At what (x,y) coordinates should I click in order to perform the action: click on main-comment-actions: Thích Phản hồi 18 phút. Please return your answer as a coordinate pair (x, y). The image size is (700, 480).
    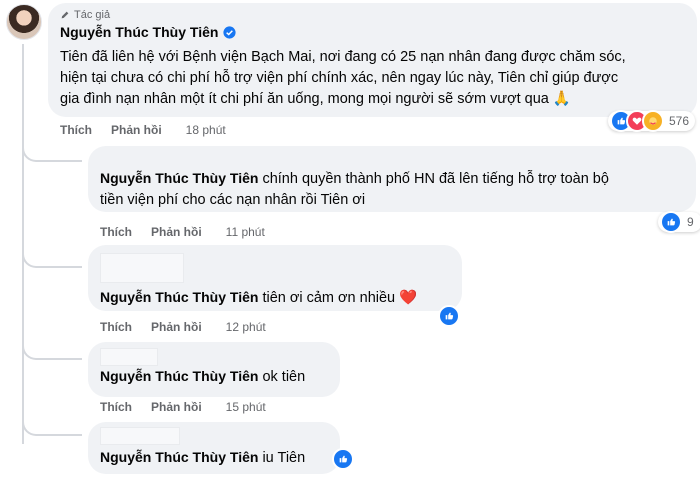
    Looking at the image, I should click on (143, 130).